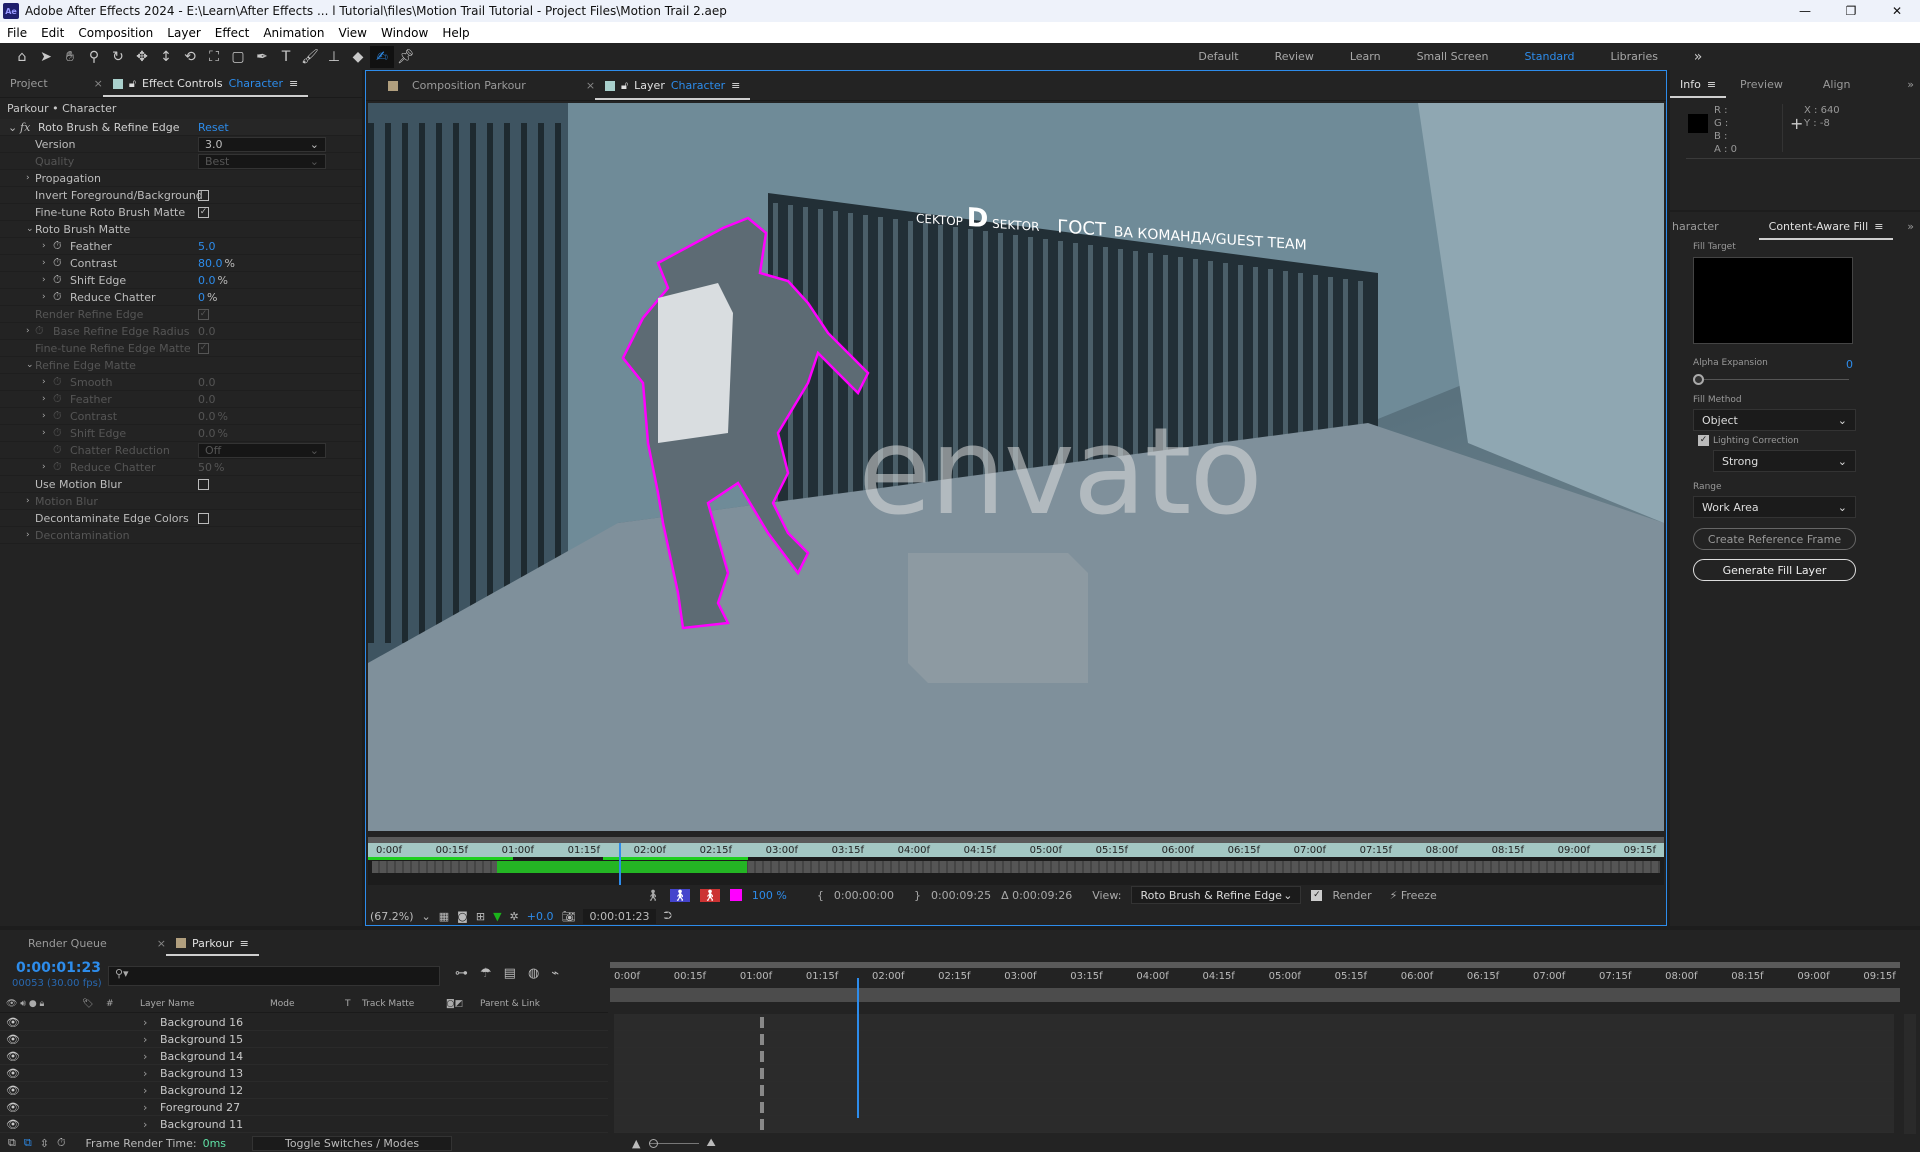 The height and width of the screenshot is (1152, 1920). Describe the element at coordinates (12, 127) in the screenshot. I see `chevron-down-icon: ⌄` at that location.